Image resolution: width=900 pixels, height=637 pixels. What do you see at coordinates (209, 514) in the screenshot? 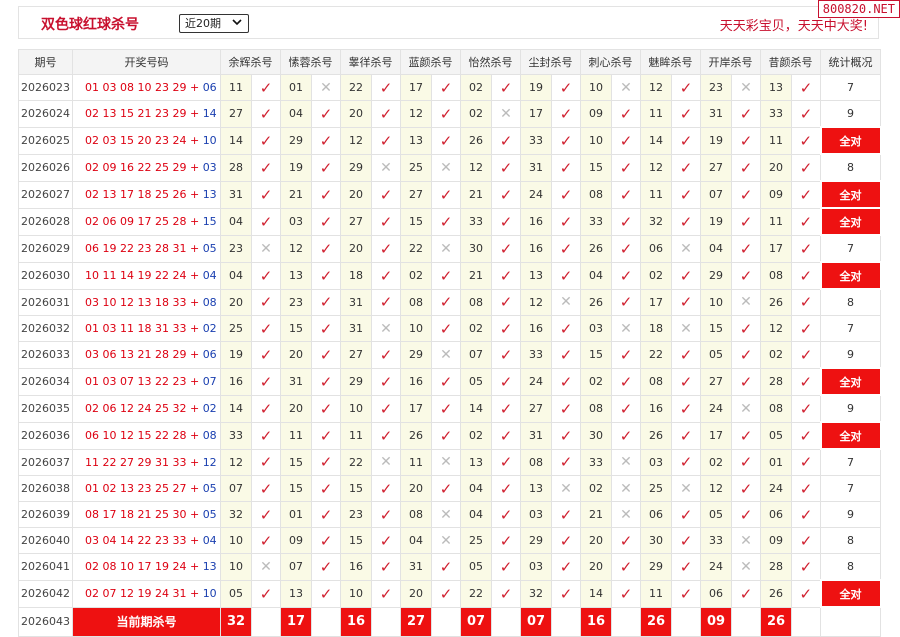
I see `blue-ball: 05` at bounding box center [209, 514].